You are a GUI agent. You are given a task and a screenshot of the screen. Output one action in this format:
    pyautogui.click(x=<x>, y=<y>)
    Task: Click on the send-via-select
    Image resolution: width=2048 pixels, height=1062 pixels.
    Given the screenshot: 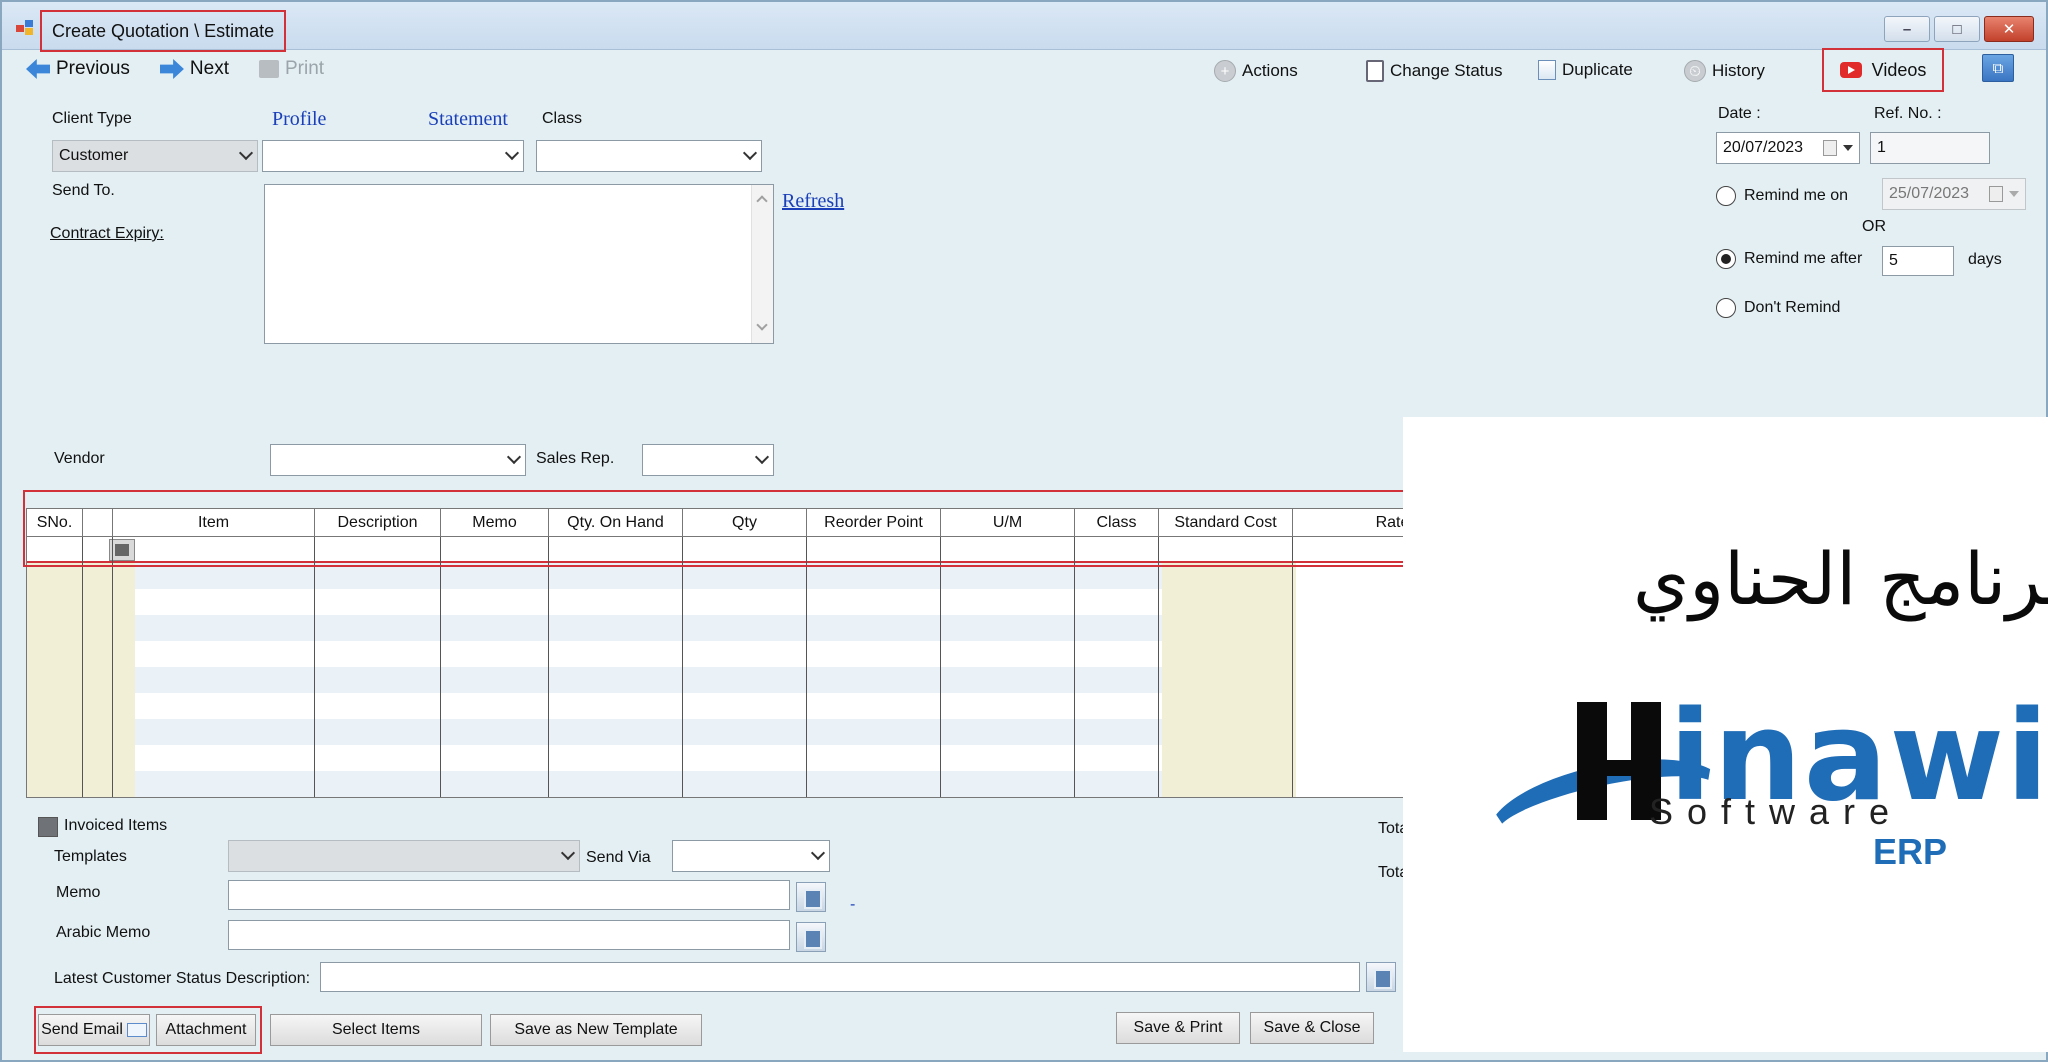 What is the action you would take?
    pyautogui.click(x=751, y=856)
    